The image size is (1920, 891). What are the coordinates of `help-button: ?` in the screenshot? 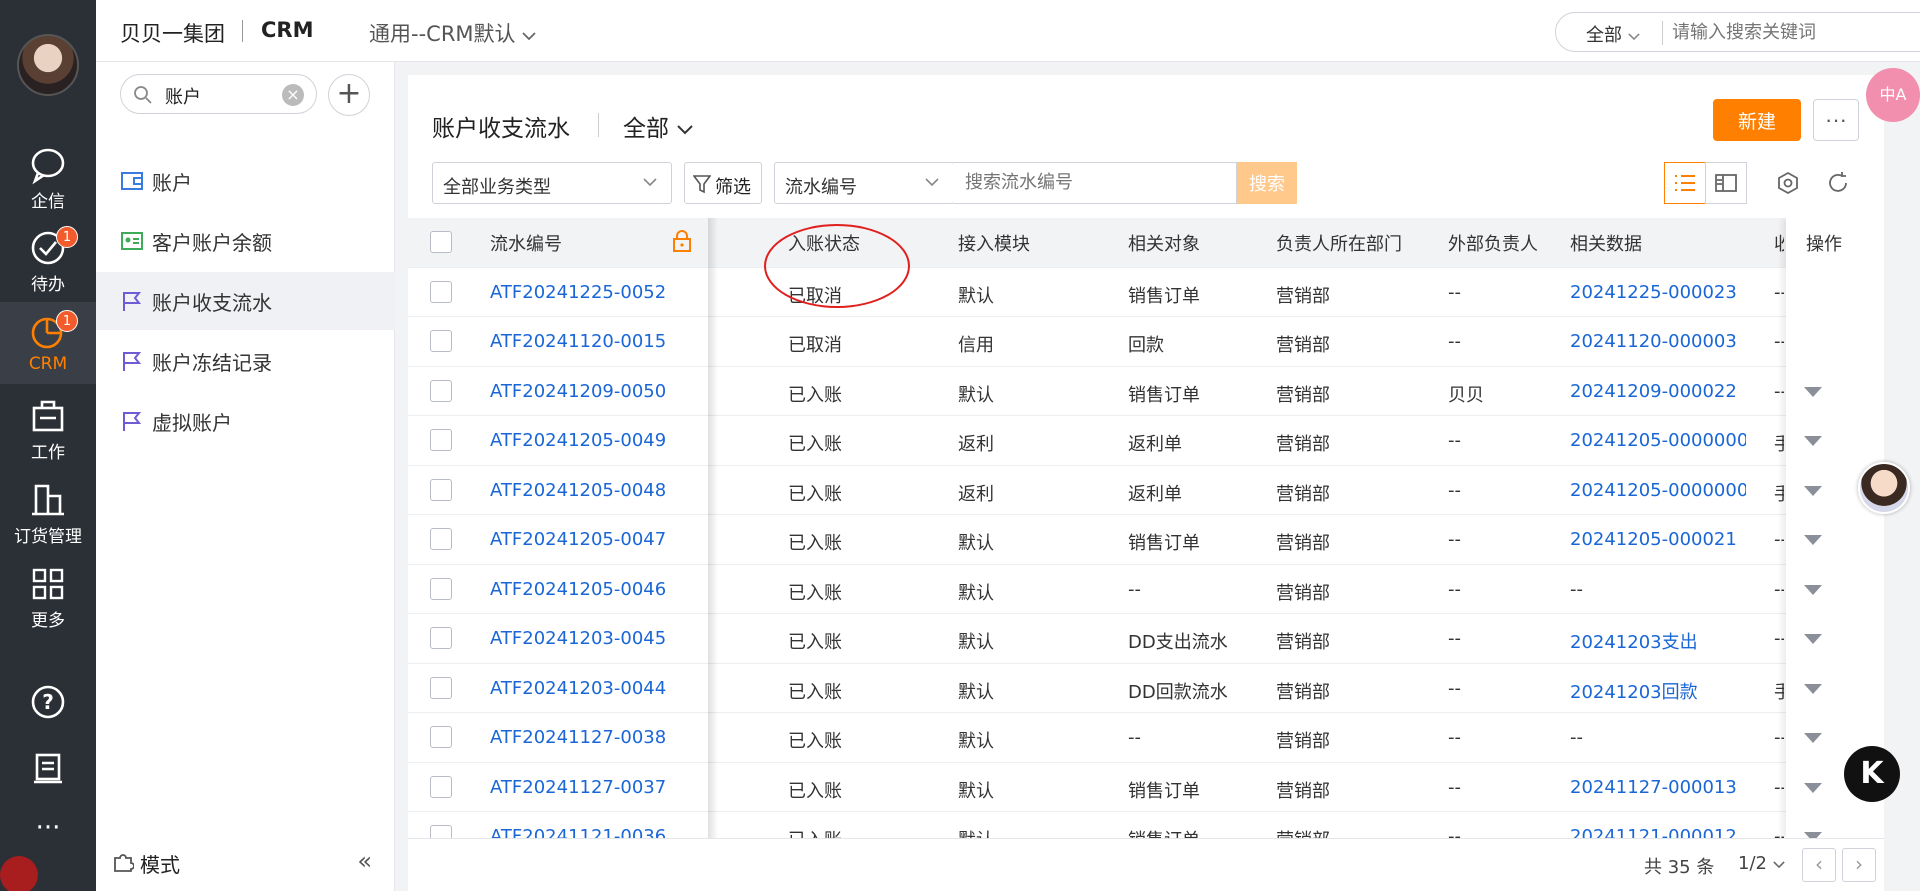 It's located at (48, 703).